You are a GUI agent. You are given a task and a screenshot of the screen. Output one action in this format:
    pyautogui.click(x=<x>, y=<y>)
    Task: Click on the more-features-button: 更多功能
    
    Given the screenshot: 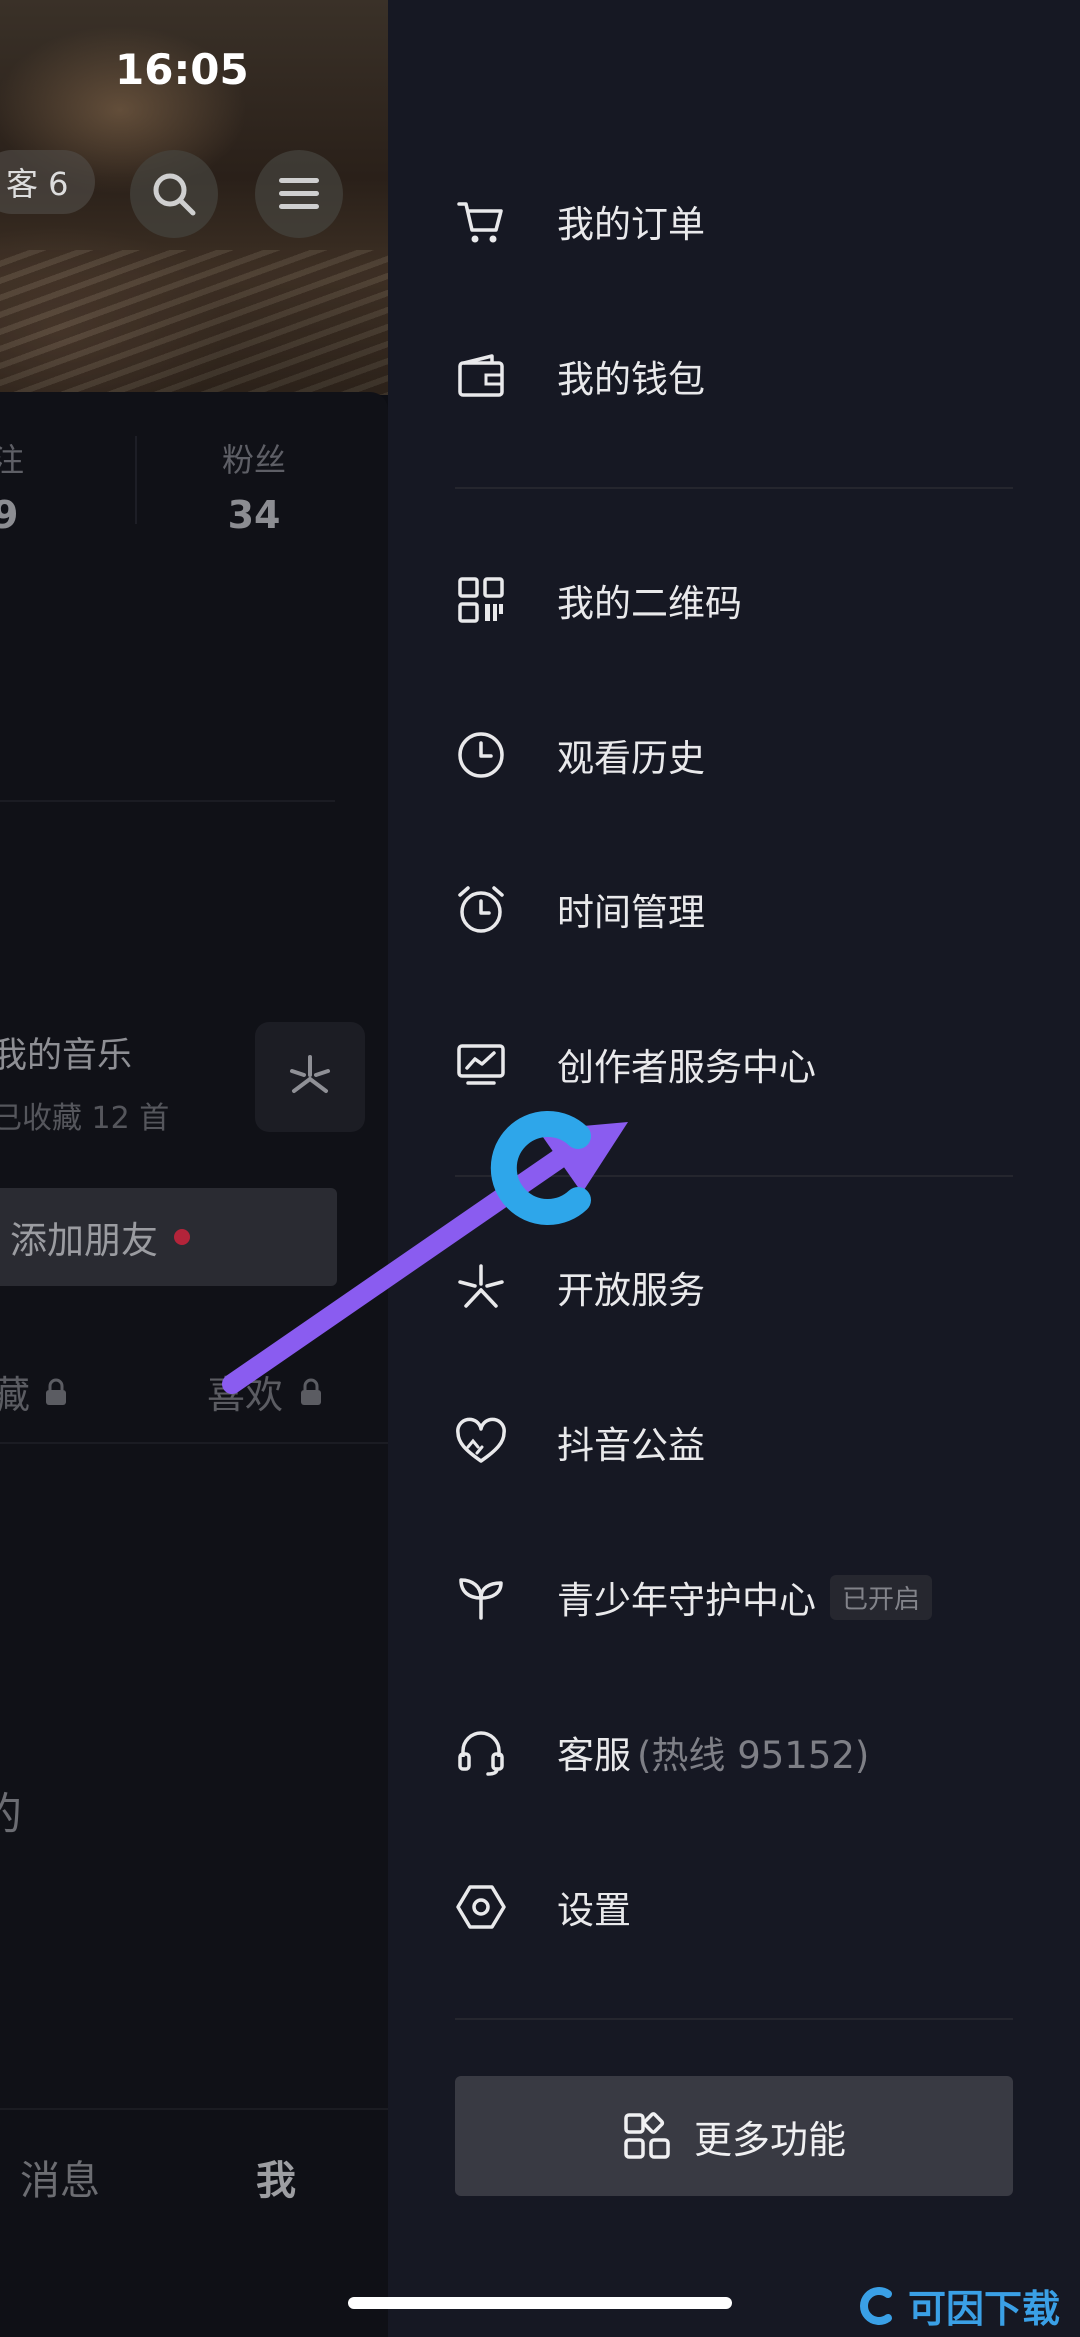 What is the action you would take?
    pyautogui.click(x=734, y=2136)
    